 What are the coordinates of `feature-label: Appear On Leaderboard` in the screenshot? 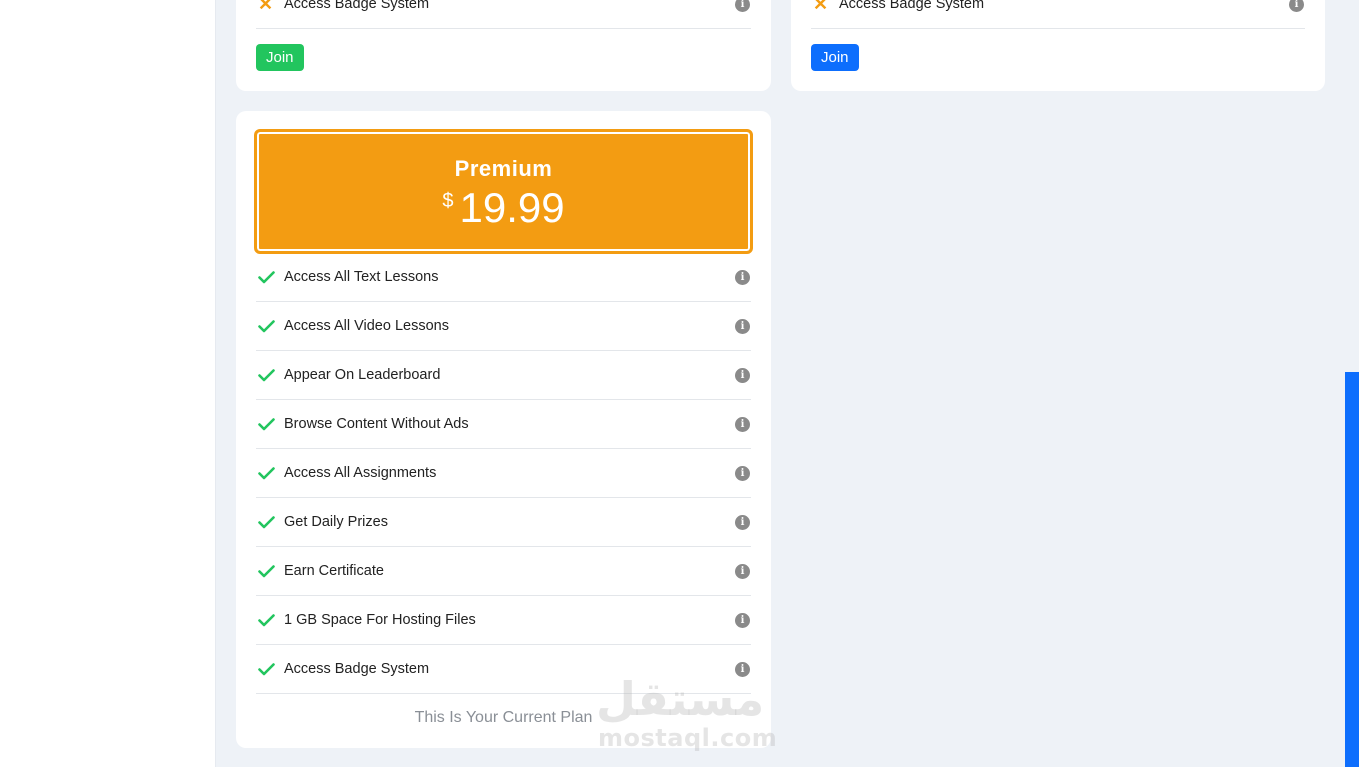 It's located at (362, 375).